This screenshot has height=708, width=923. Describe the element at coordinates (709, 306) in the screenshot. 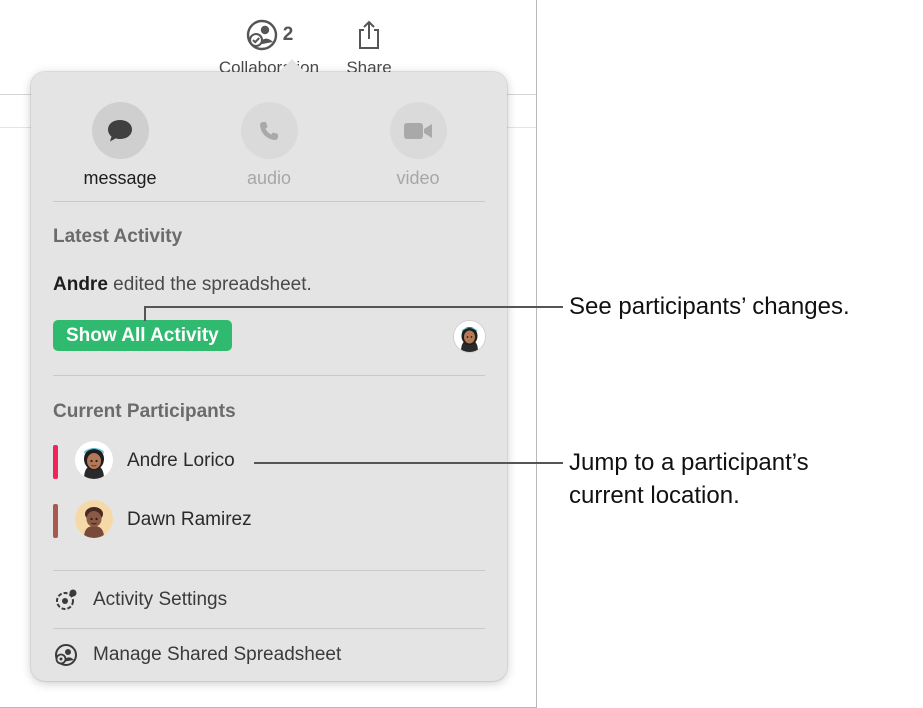

I see `callout-changes-text: See participants’ changes.` at that location.